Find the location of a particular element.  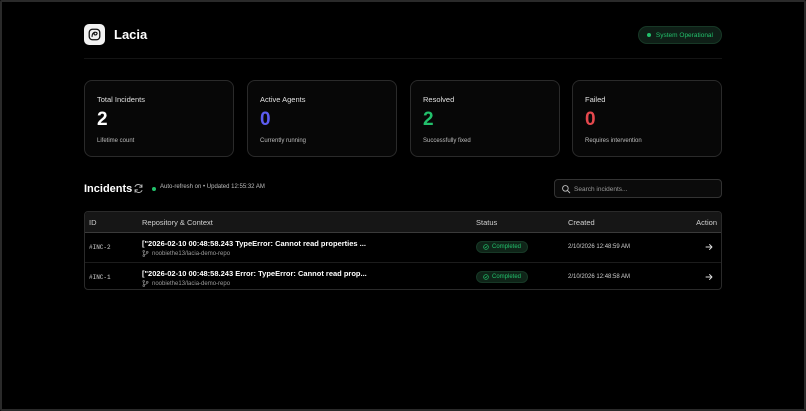

incident-id: #INC-1 is located at coordinates (100, 277).